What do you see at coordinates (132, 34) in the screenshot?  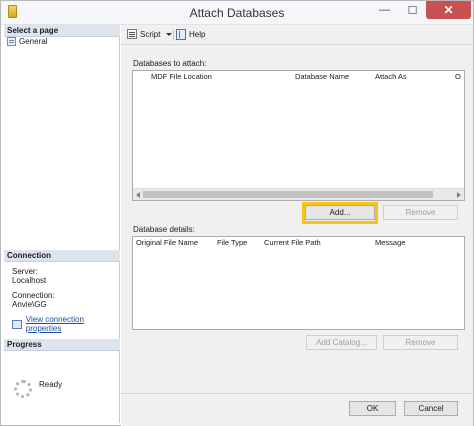 I see `script-icon` at bounding box center [132, 34].